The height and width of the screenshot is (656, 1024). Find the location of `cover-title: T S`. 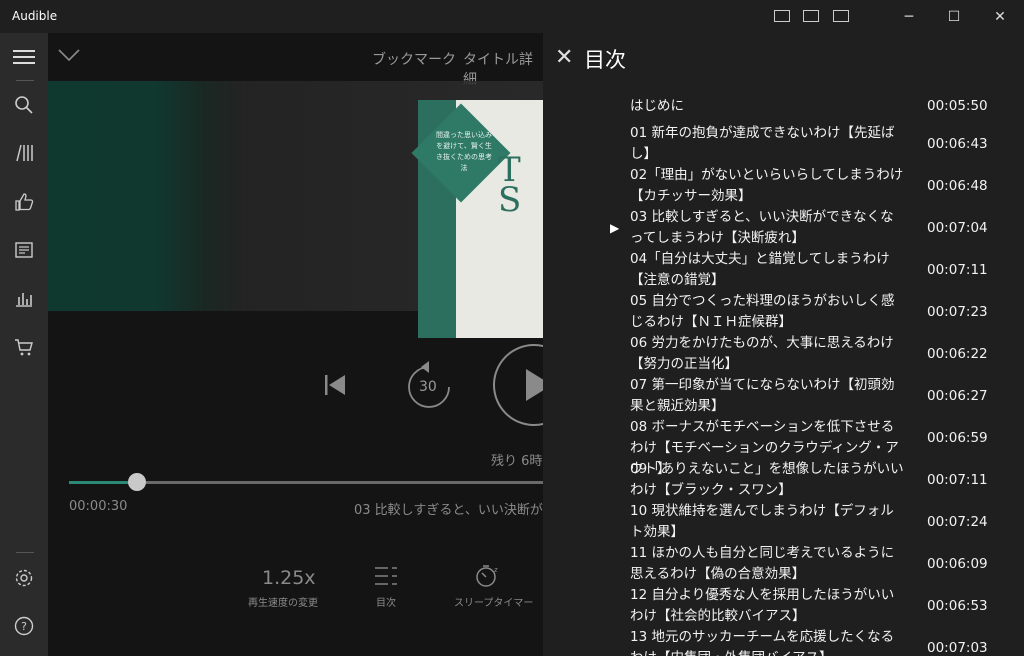

cover-title: T S is located at coordinates (510, 185).